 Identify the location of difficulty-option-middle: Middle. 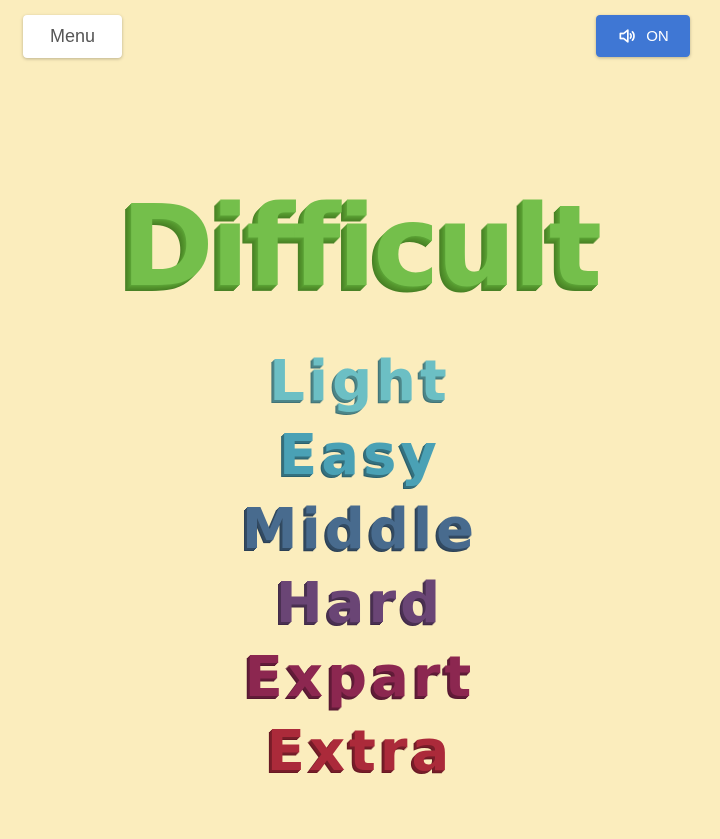
(360, 530).